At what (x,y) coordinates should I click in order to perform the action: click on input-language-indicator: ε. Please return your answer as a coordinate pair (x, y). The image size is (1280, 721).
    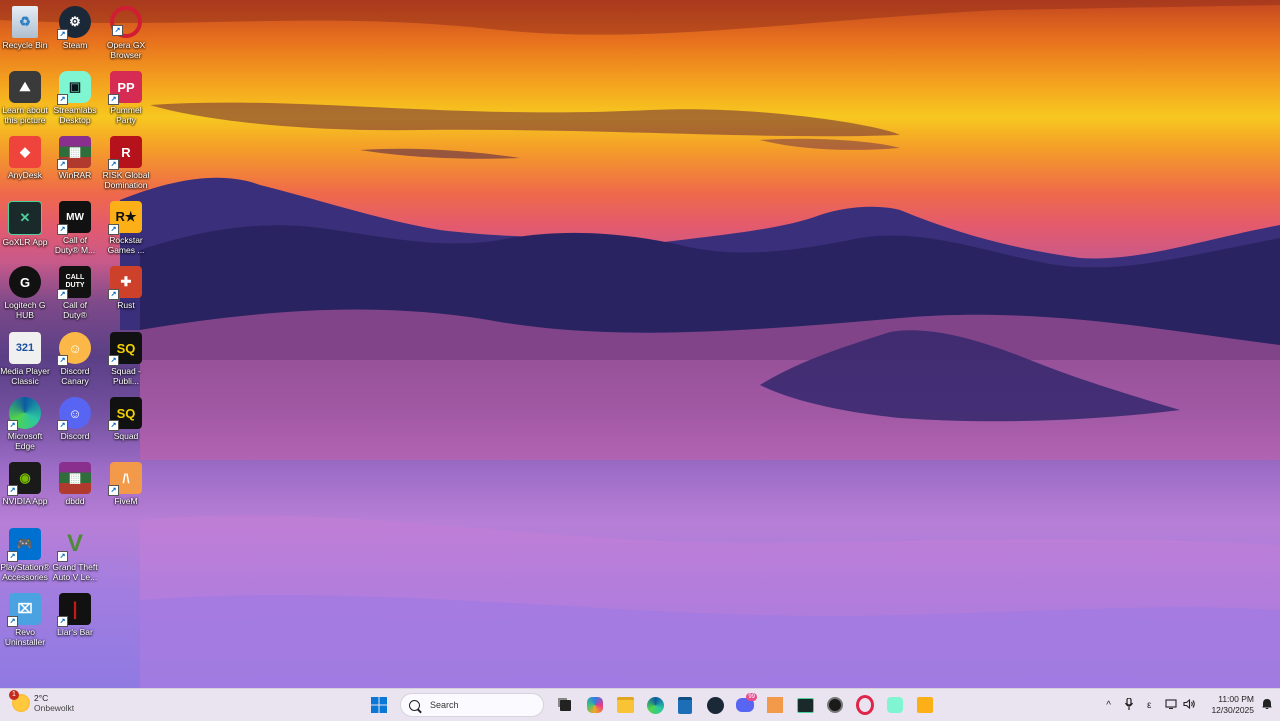
    Looking at the image, I should click on (1149, 705).